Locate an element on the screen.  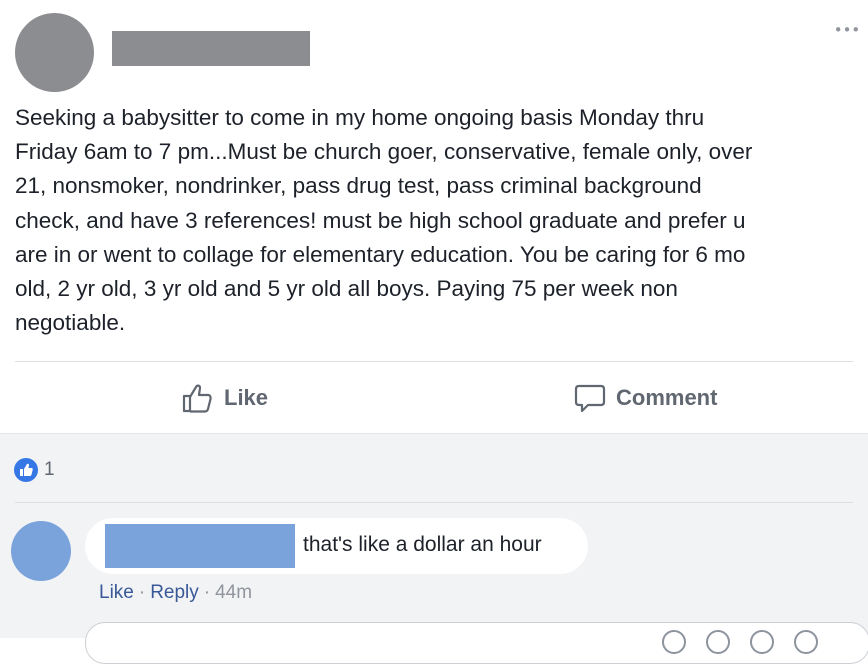
more-horizontal-icon: ••• is located at coordinates (847, 30).